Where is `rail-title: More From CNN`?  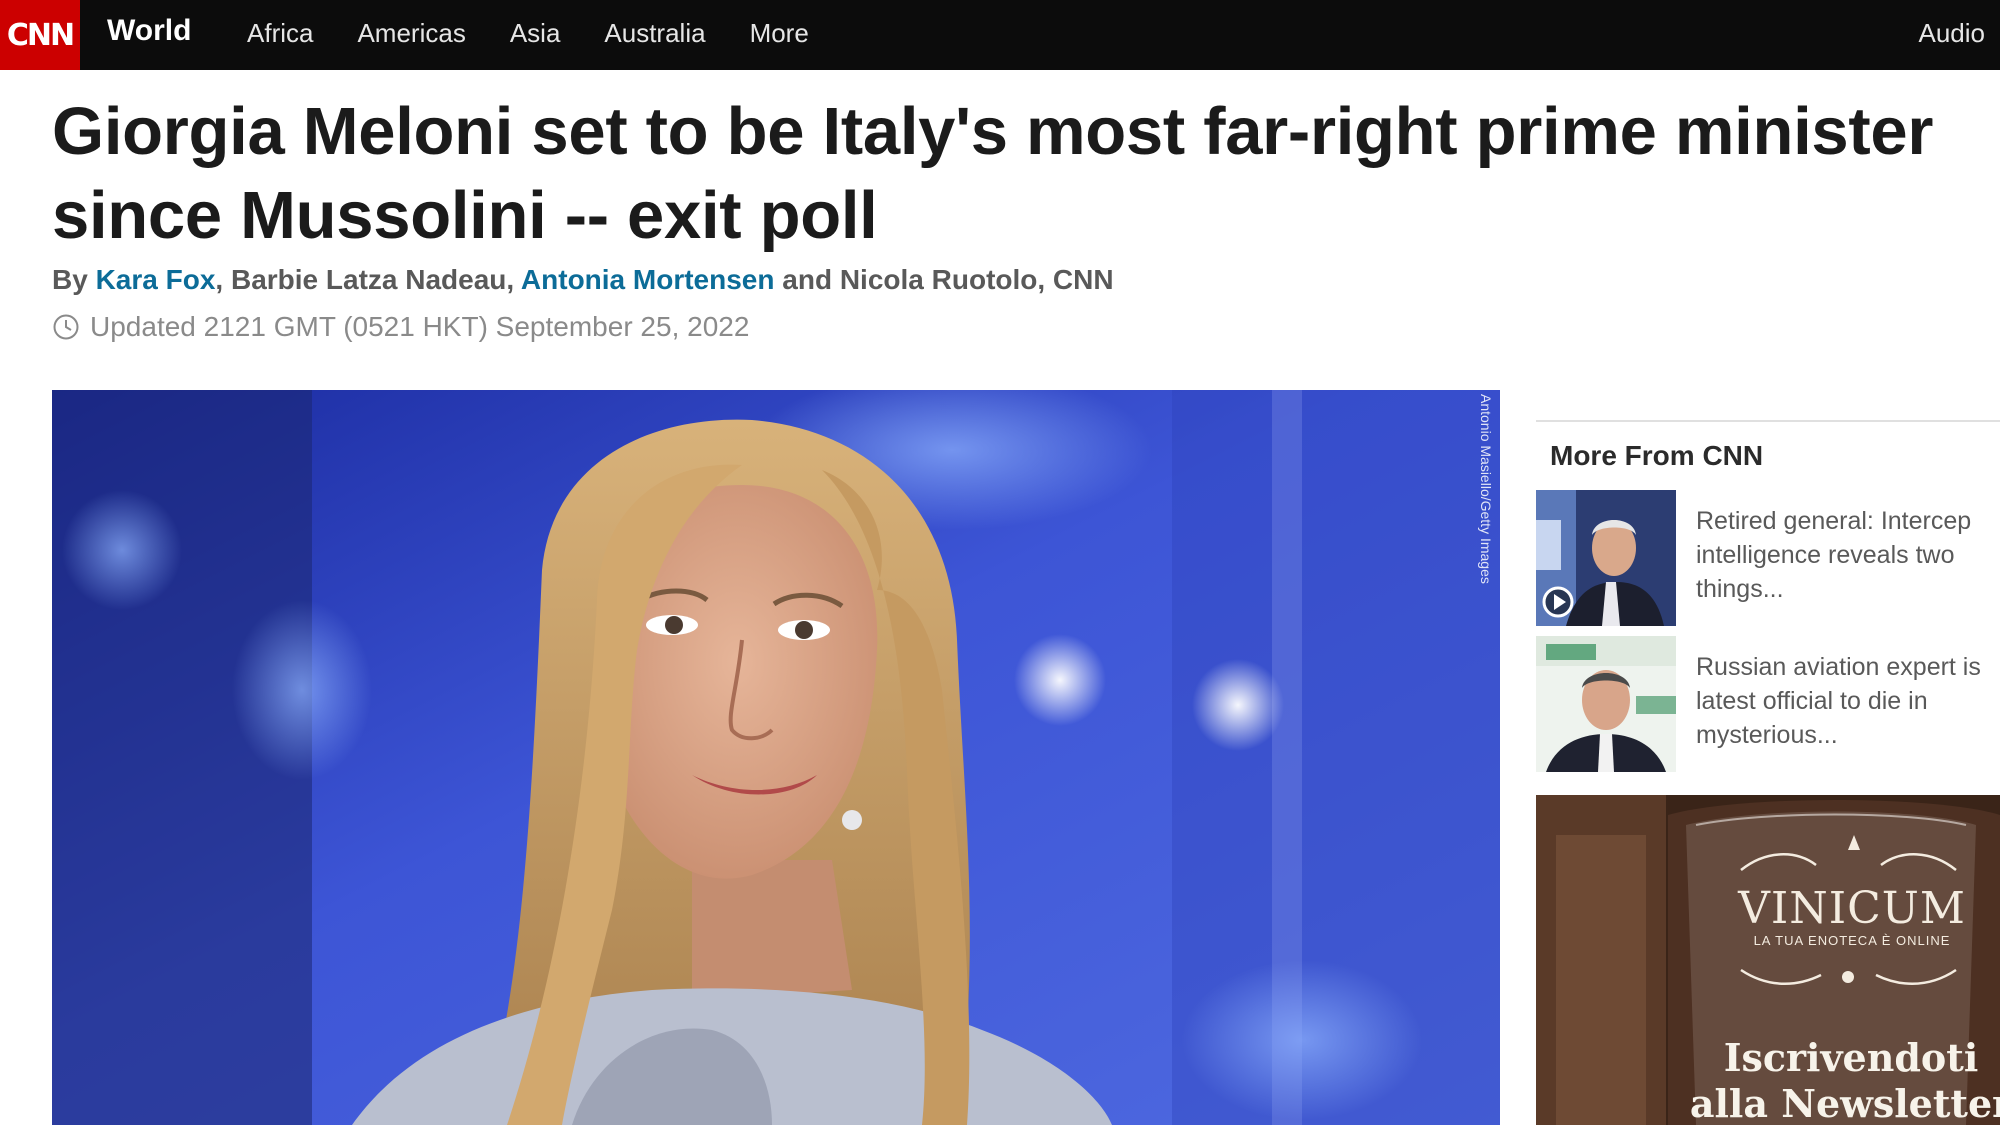 rail-title: More From CNN is located at coordinates (1657, 455).